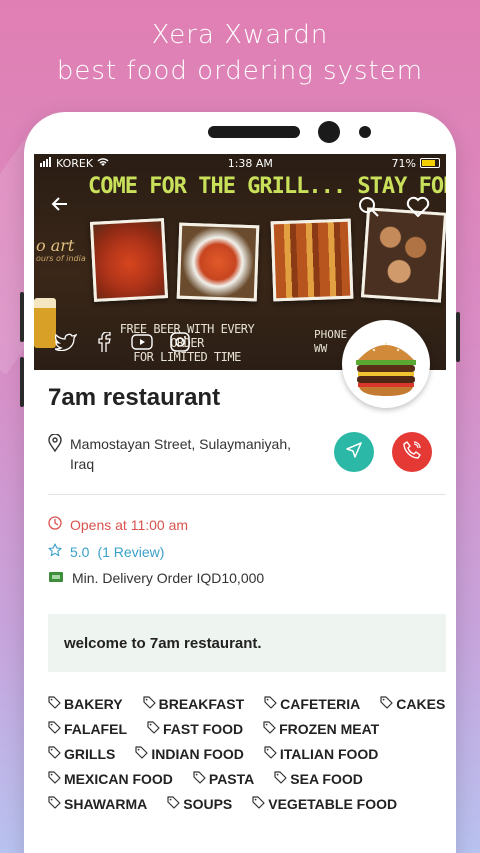 Image resolution: width=480 pixels, height=853 pixels. I want to click on category-tag: FAST FOOD, so click(195, 729).